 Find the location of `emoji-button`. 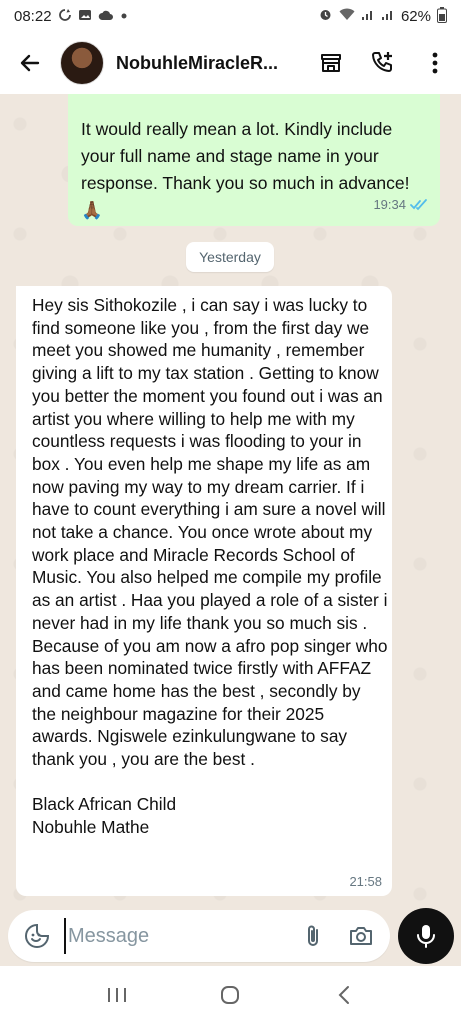

emoji-button is located at coordinates (37, 936).